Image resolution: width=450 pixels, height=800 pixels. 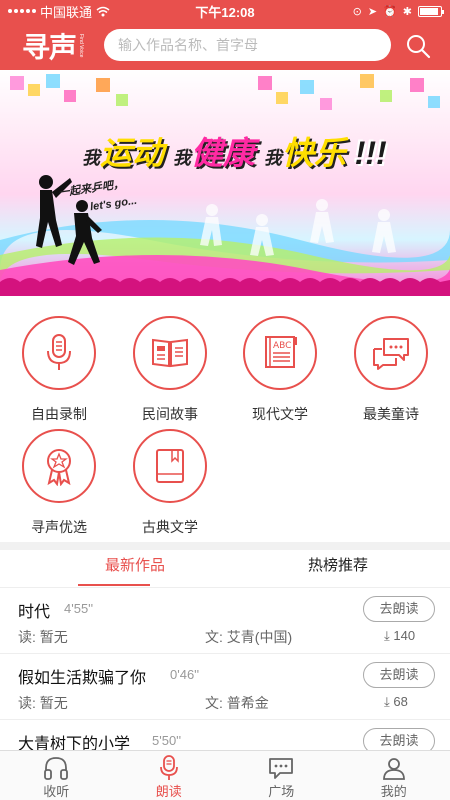 I want to click on work-title: 大青树下的小学, so click(x=74, y=743).